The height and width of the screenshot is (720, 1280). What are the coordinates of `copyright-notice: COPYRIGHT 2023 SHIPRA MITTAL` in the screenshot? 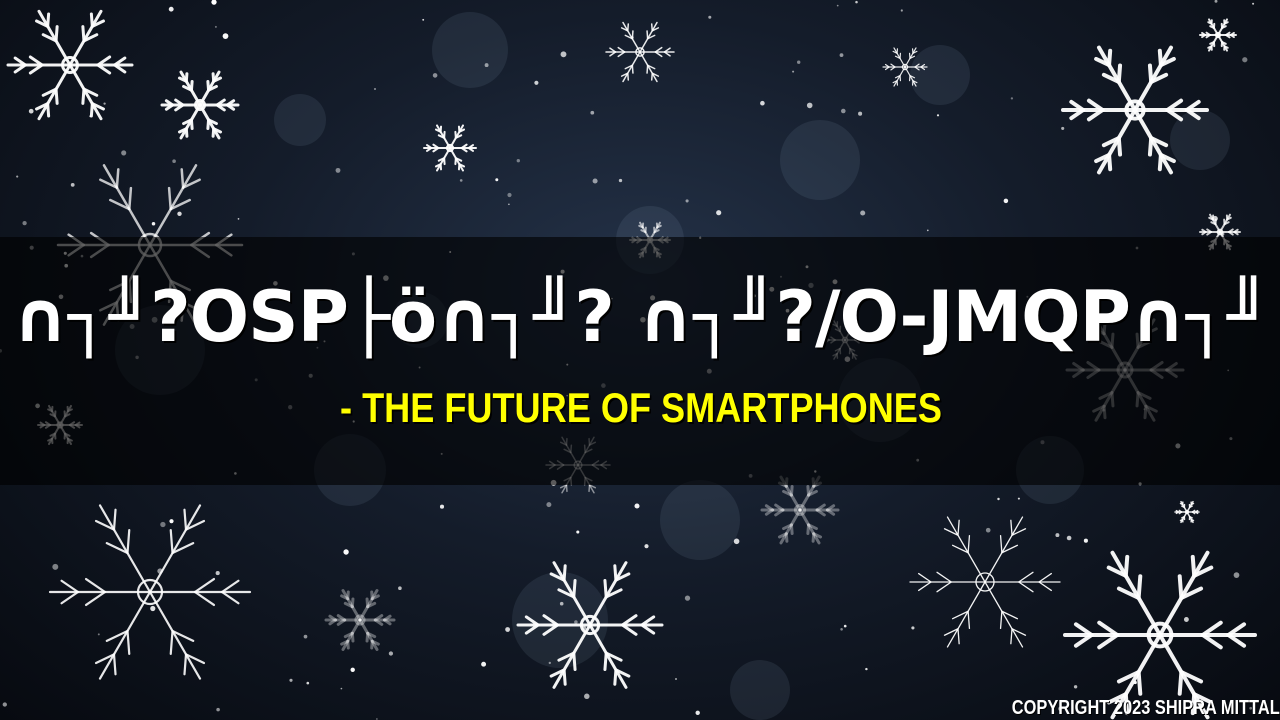 It's located at (1146, 708).